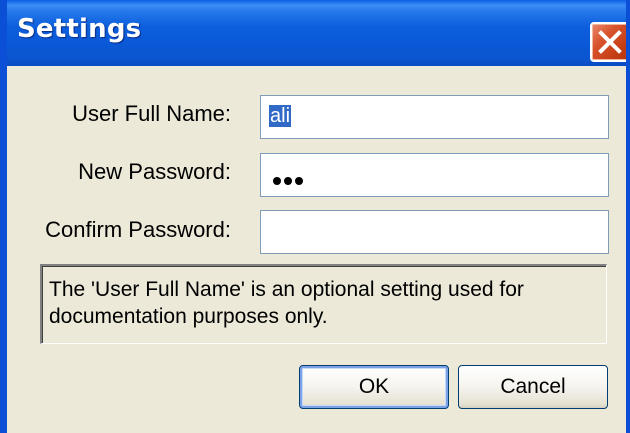  I want to click on new-password-input, so click(434, 175).